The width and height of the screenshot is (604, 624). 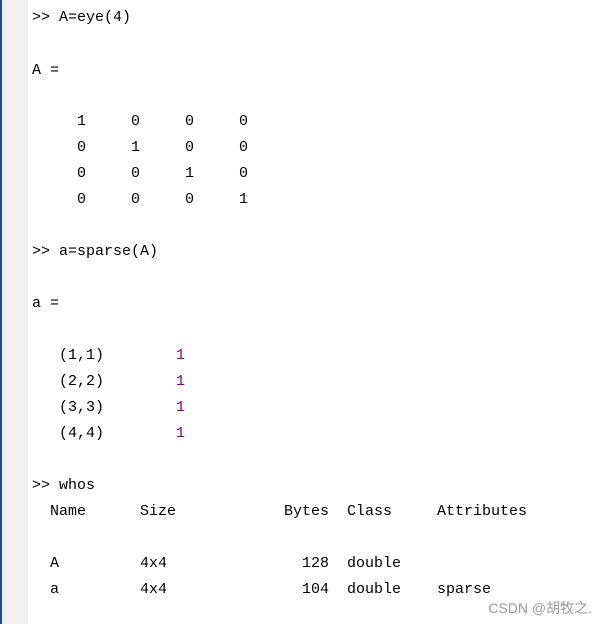 What do you see at coordinates (46, 70) in the screenshot?
I see `output-label: A =` at bounding box center [46, 70].